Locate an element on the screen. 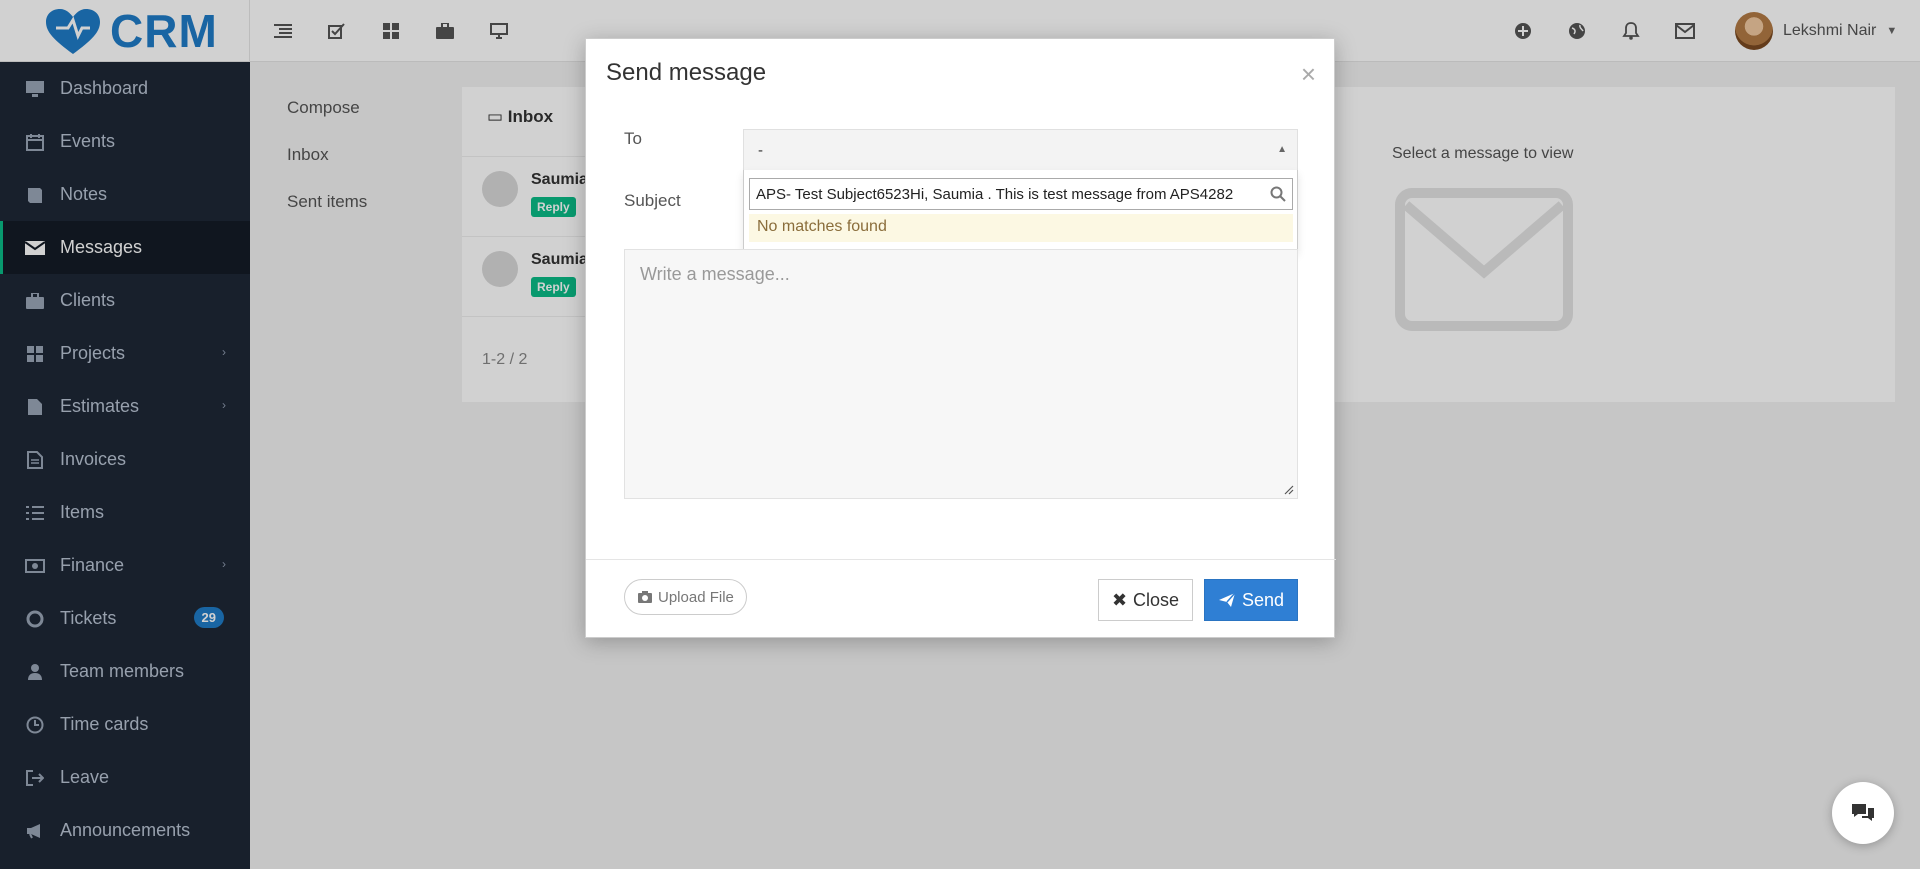 This screenshot has height=869, width=1920. recipient-value: - is located at coordinates (760, 150).